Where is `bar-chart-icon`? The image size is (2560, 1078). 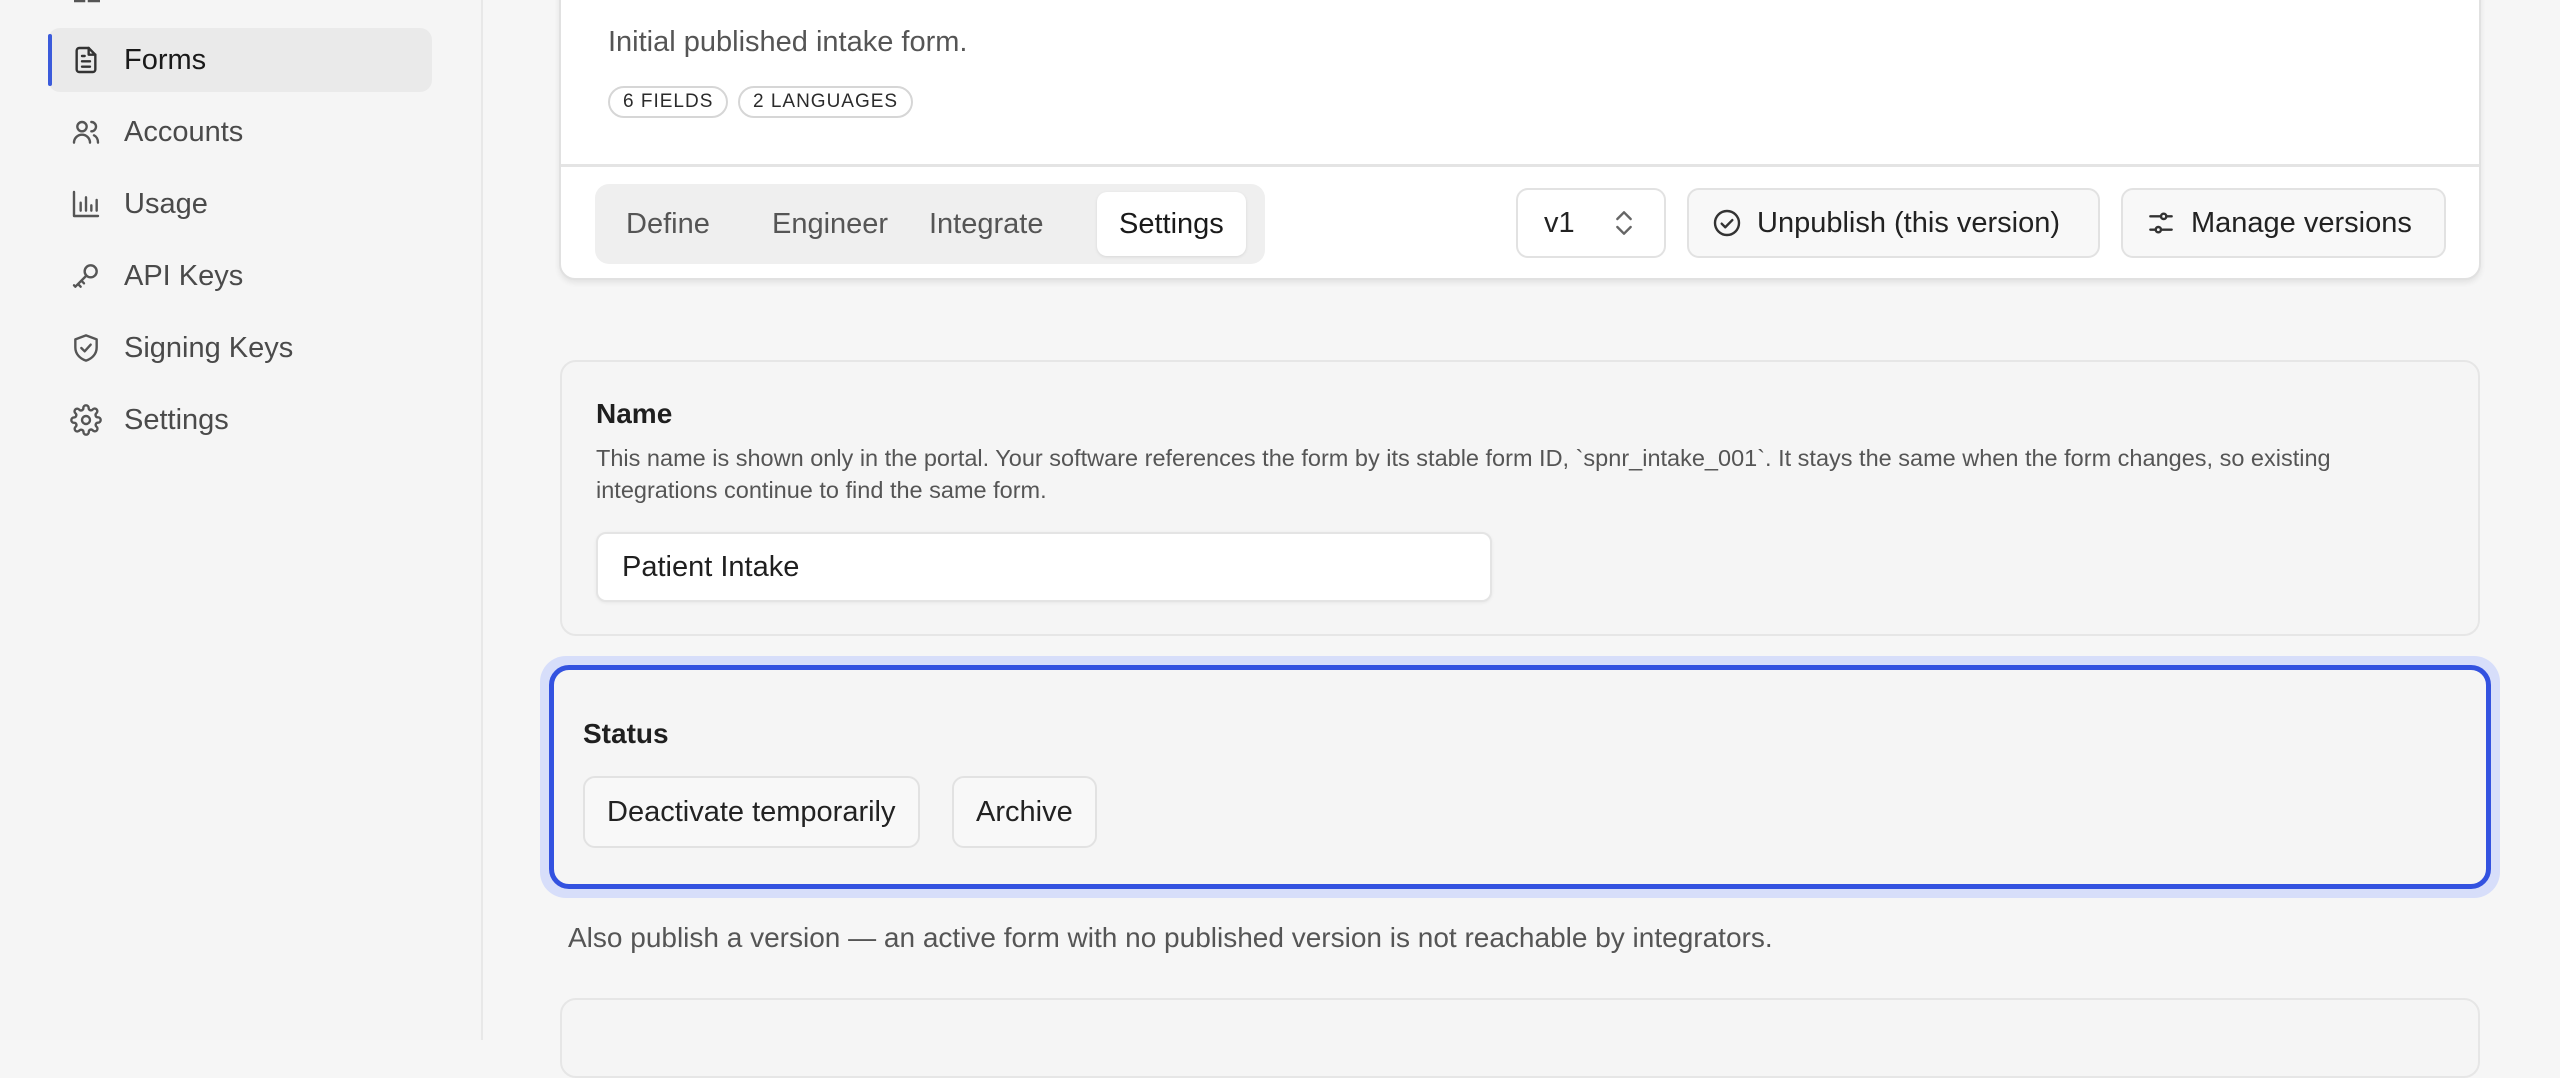
bar-chart-icon is located at coordinates (86, 204).